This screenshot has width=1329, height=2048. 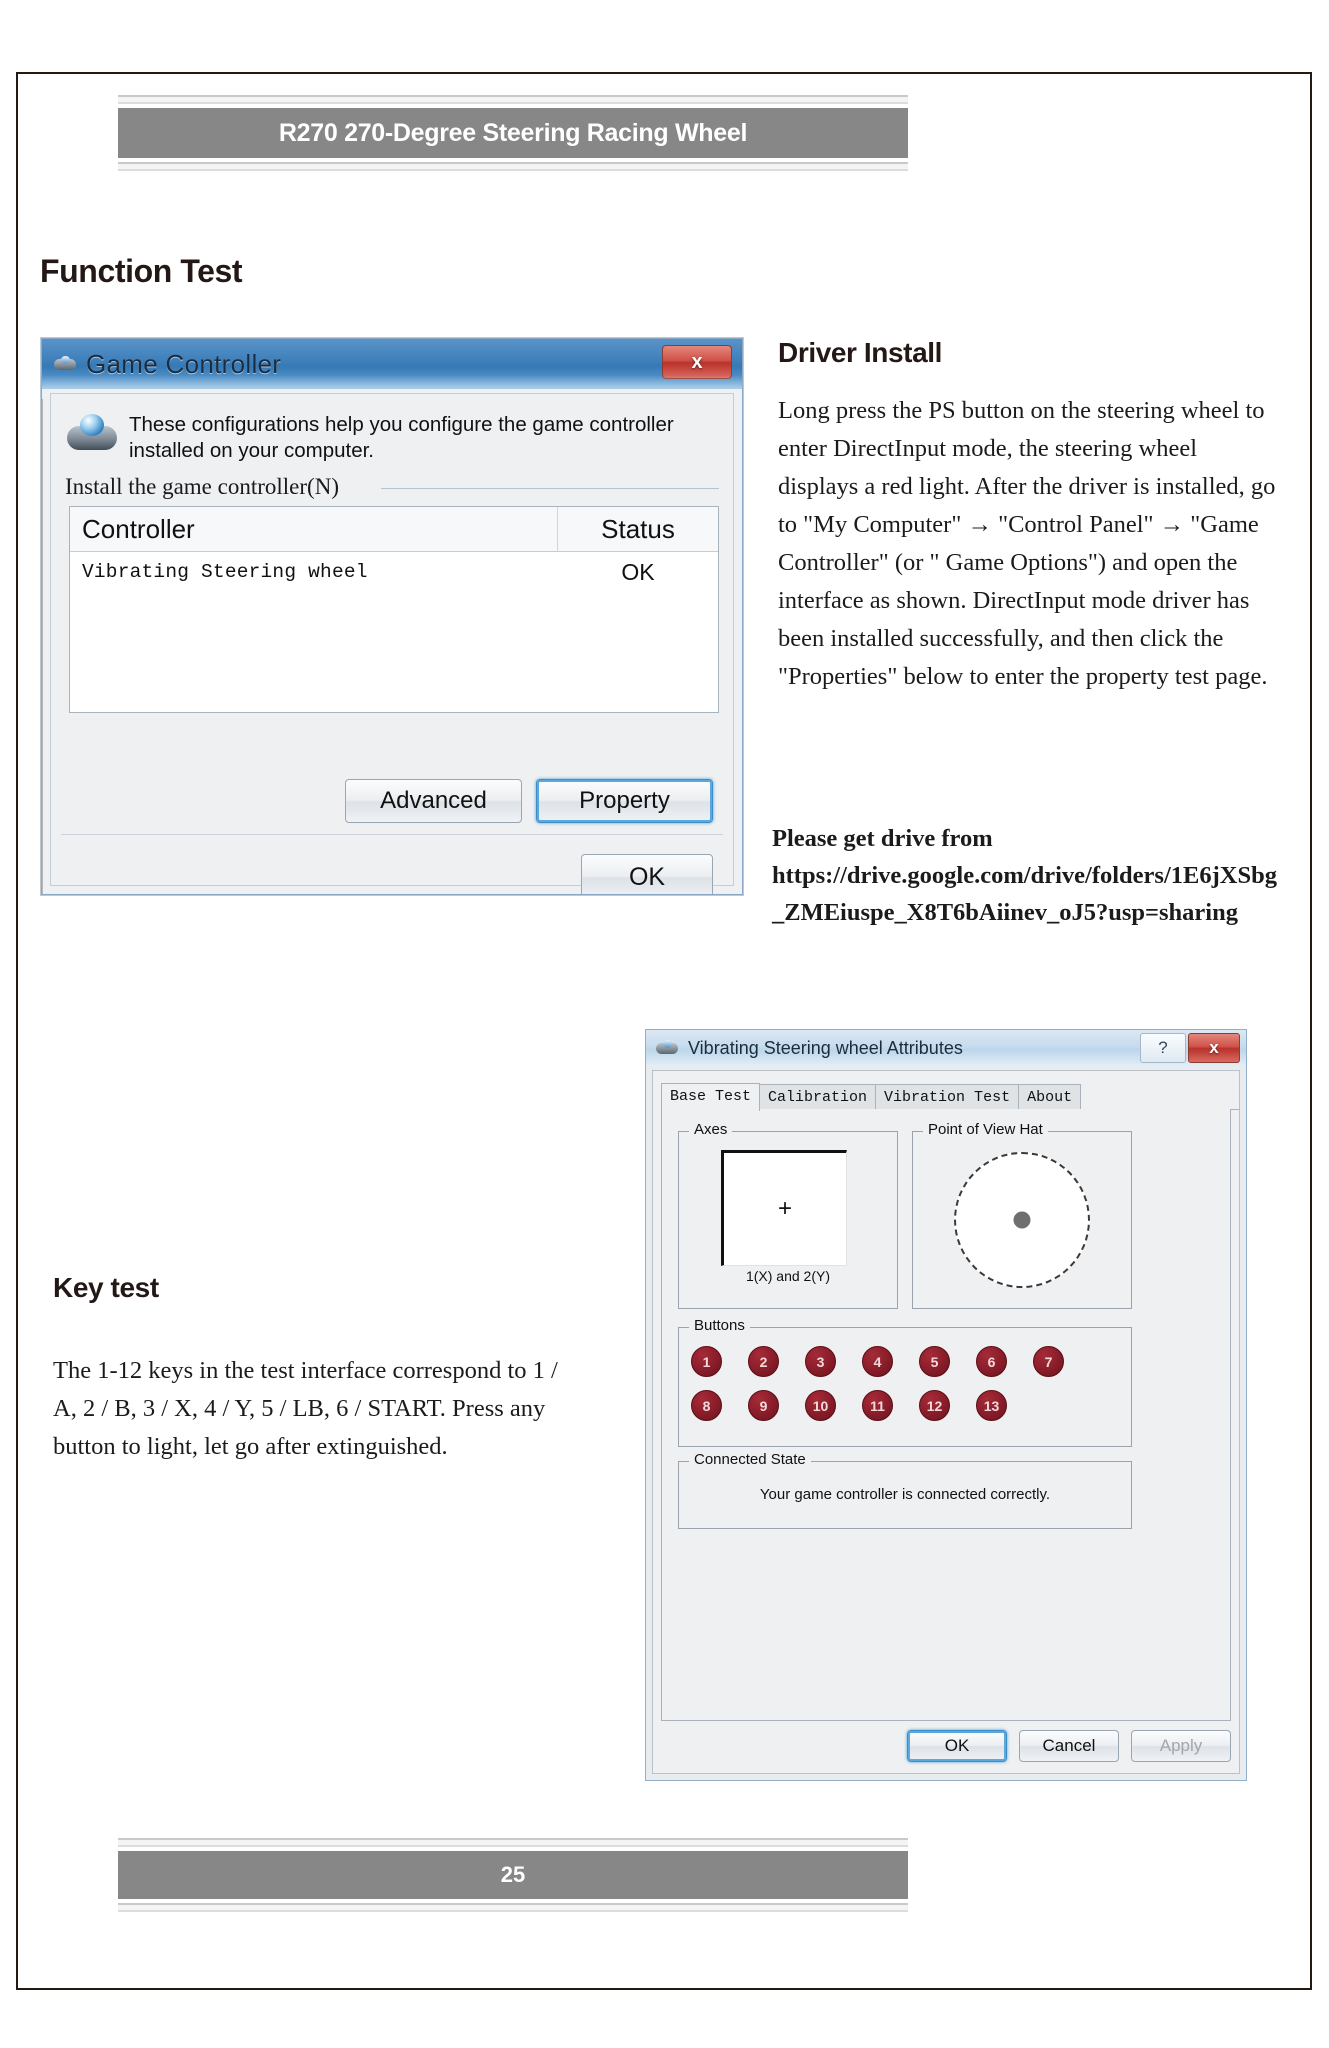 What do you see at coordinates (711, 1097) in the screenshot?
I see `tab-base-test: Base Test` at bounding box center [711, 1097].